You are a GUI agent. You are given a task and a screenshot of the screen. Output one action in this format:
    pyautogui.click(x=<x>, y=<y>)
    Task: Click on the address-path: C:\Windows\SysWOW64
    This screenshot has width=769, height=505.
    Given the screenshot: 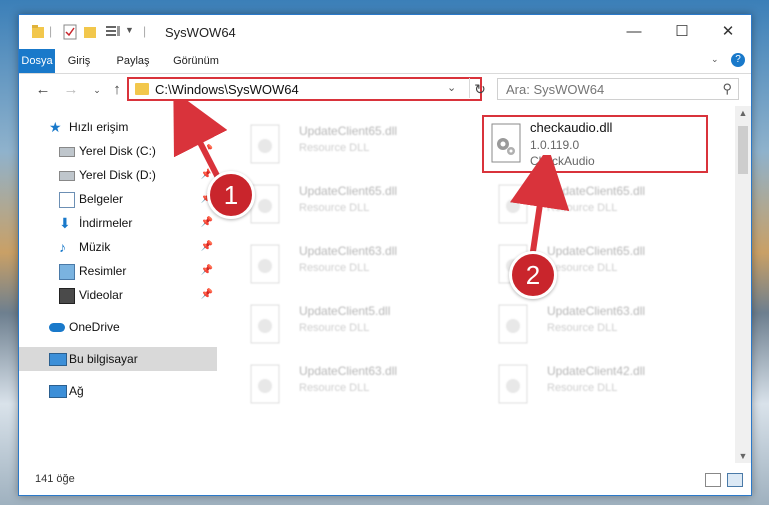 What is the action you would take?
    pyautogui.click(x=227, y=89)
    